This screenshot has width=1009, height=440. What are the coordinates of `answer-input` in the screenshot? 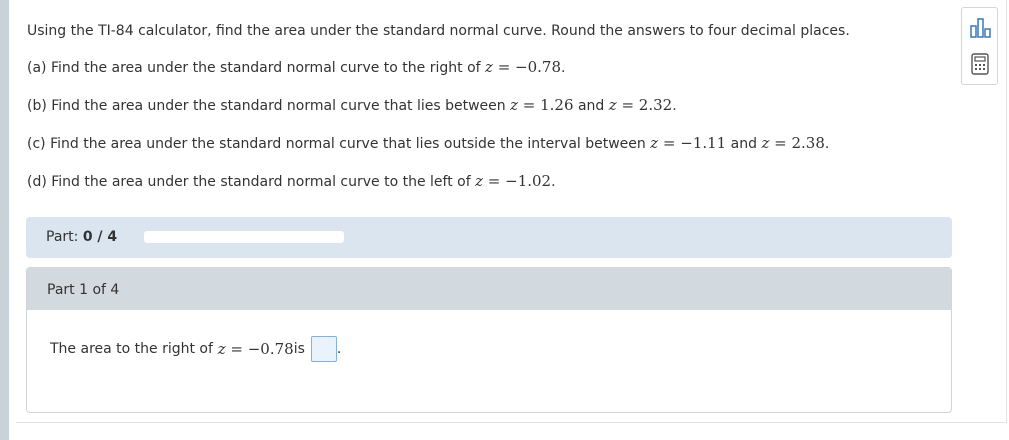 It's located at (323, 349).